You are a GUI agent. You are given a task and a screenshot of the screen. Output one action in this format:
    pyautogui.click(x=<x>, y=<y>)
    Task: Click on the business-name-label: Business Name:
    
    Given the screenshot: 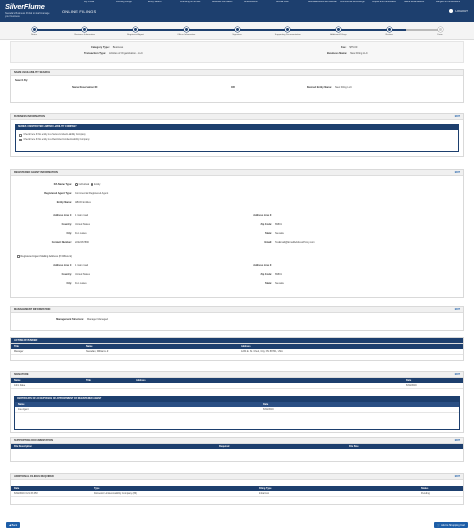 What is the action you would take?
    pyautogui.click(x=337, y=53)
    